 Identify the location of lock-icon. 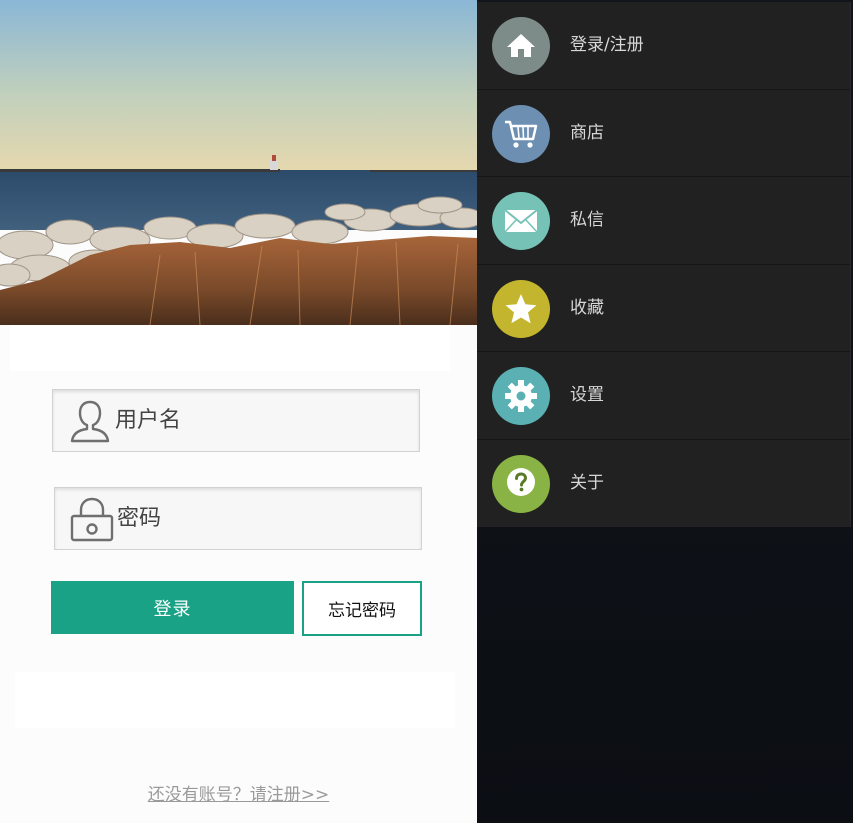
(92, 519).